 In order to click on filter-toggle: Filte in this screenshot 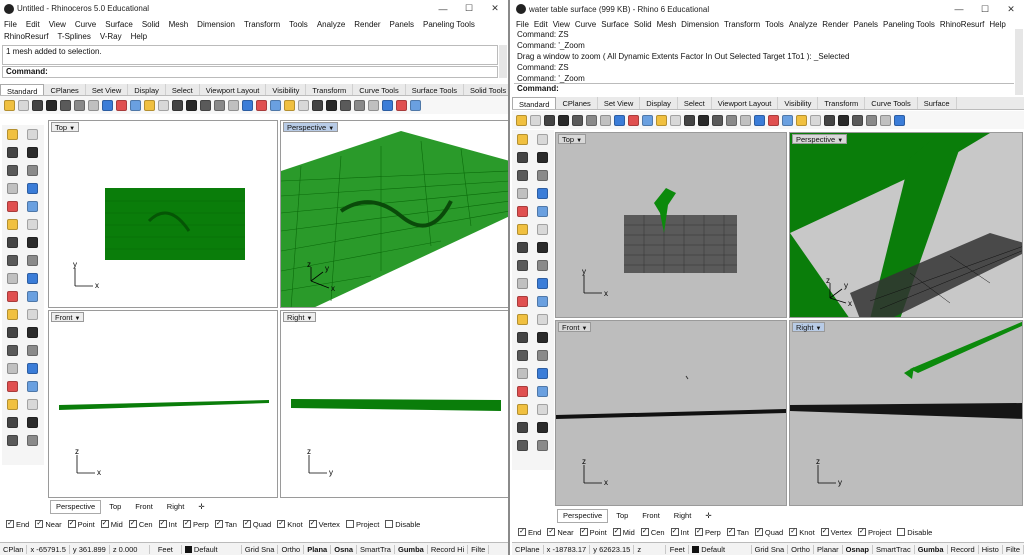, I will do `click(479, 549)`.